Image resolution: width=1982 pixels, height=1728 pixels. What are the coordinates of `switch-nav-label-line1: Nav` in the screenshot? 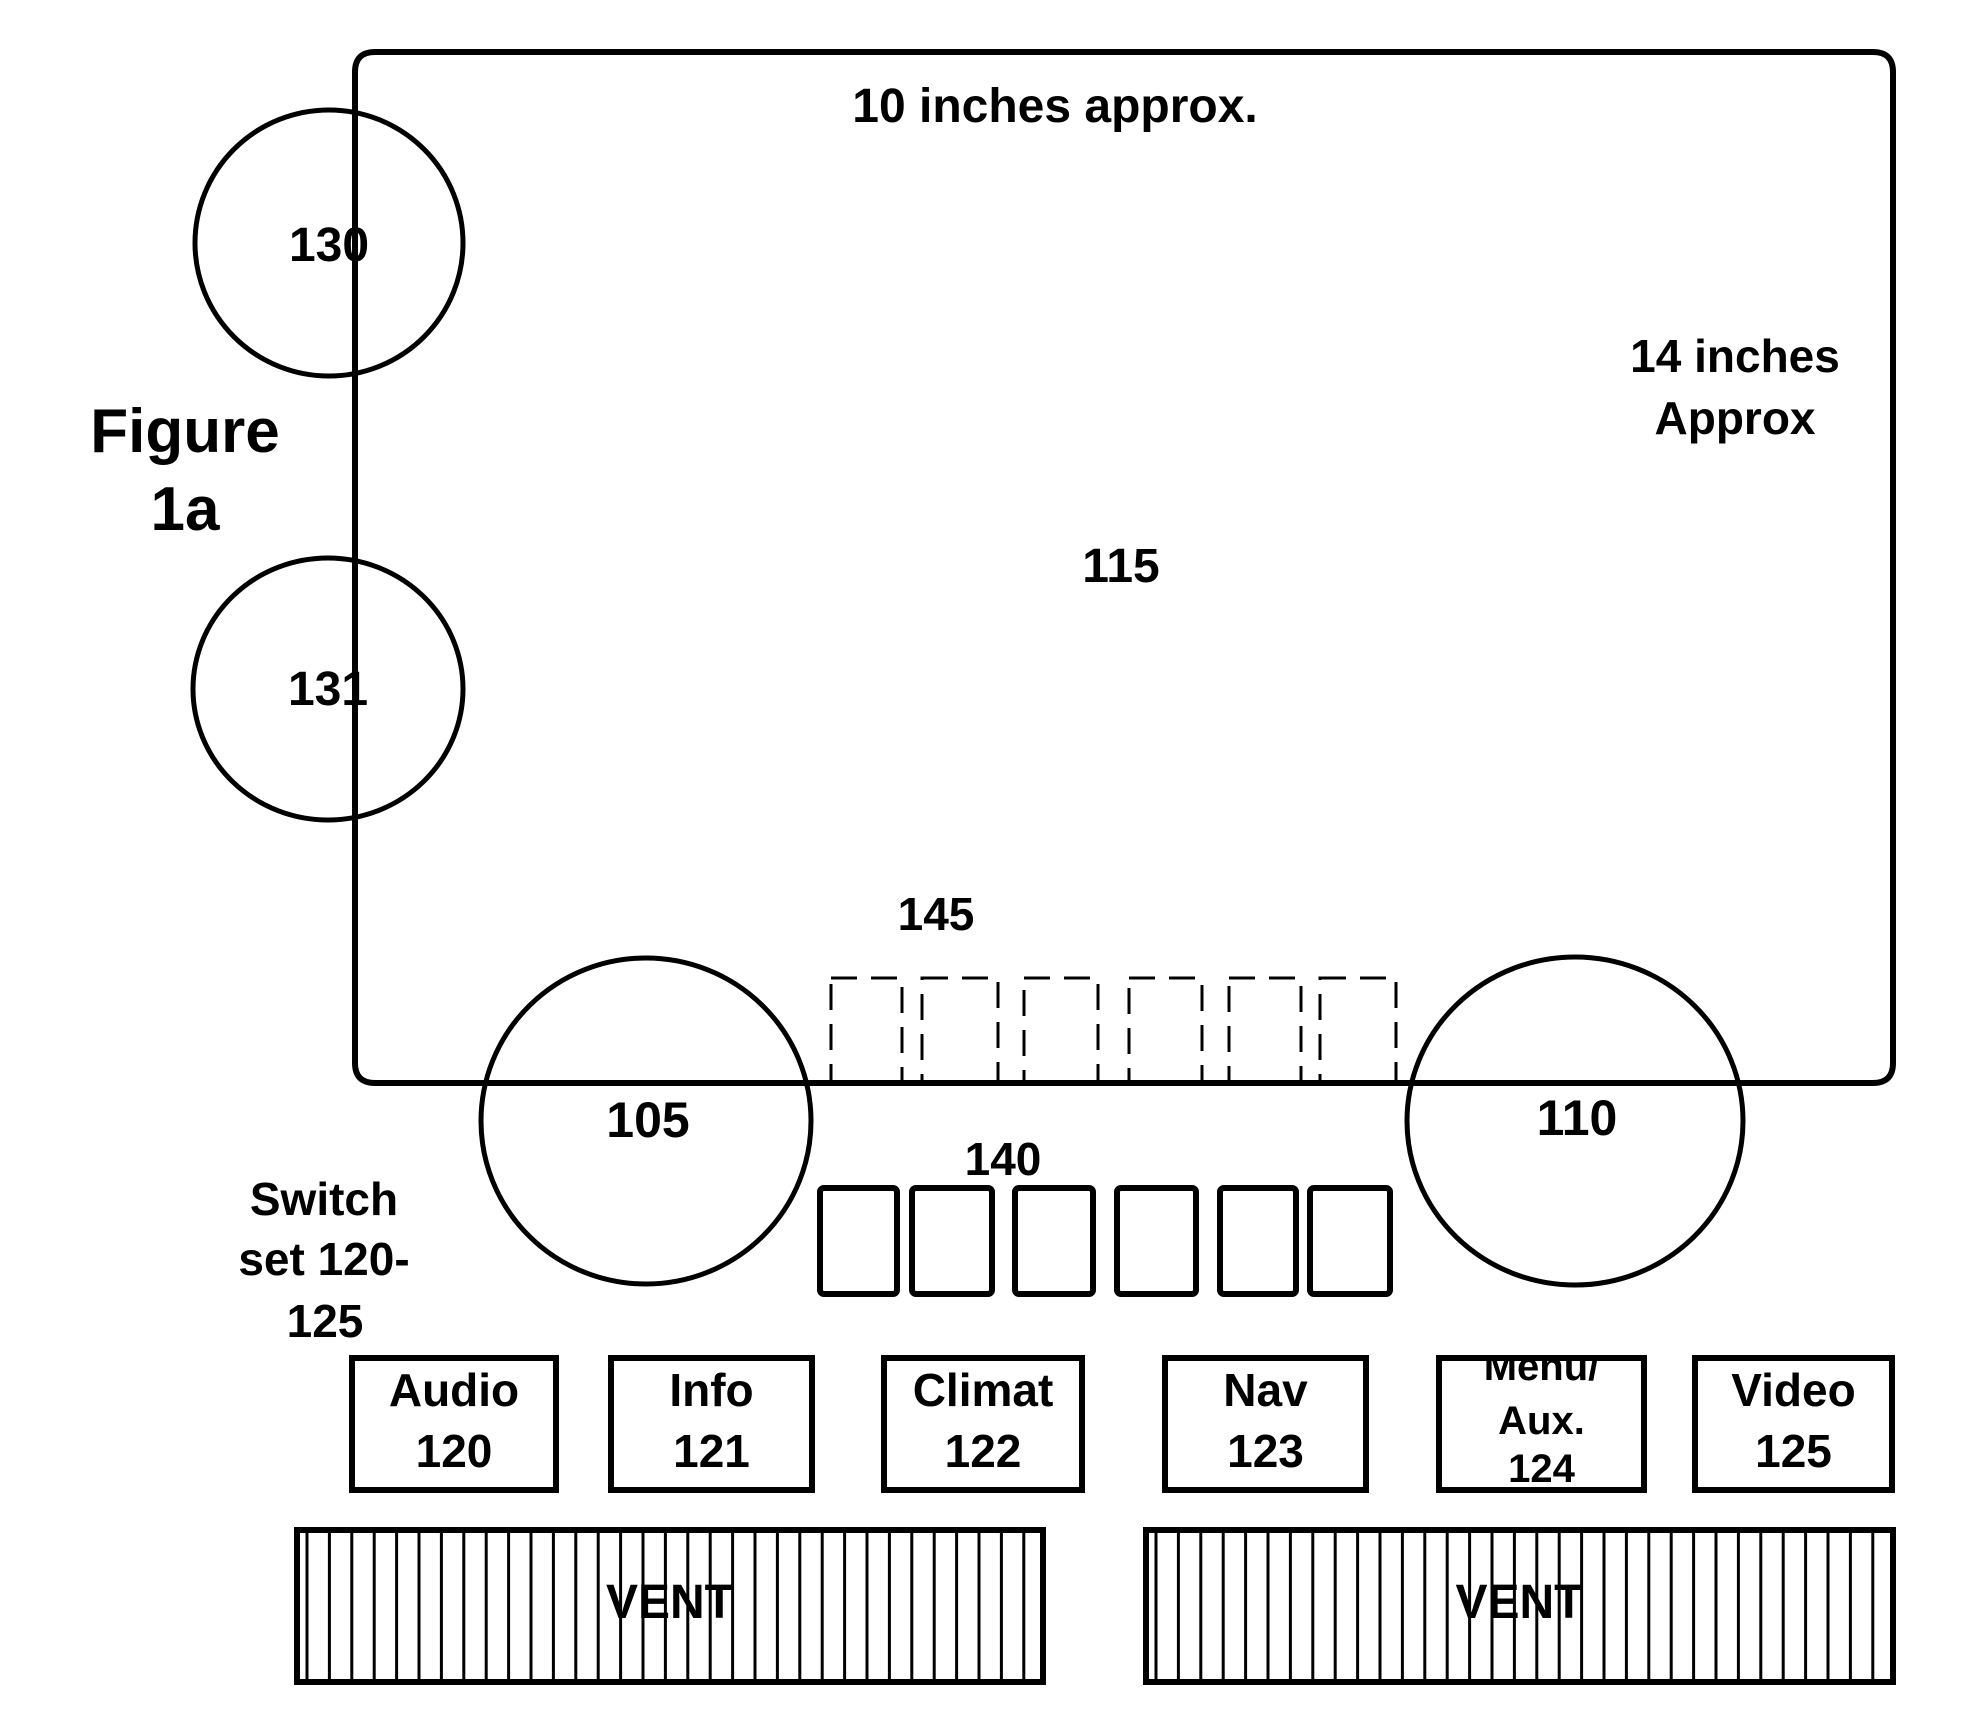 It's located at (1265, 1390).